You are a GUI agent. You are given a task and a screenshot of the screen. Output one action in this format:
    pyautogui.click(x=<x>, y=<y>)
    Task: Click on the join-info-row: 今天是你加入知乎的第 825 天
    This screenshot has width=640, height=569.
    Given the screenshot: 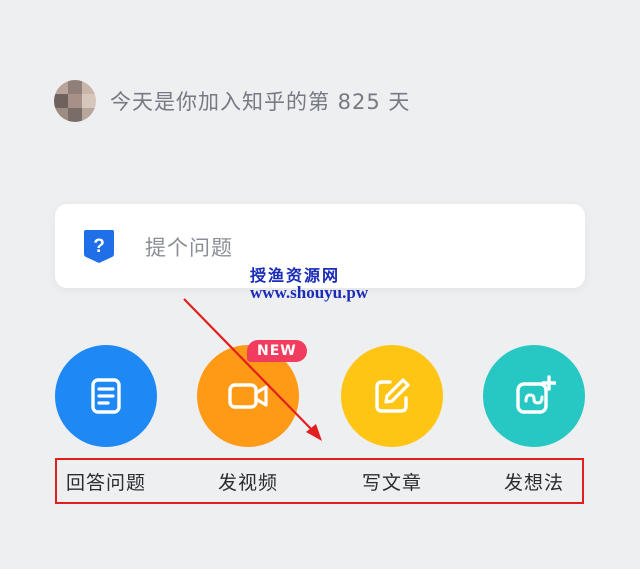 What is the action you would take?
    pyautogui.click(x=232, y=101)
    